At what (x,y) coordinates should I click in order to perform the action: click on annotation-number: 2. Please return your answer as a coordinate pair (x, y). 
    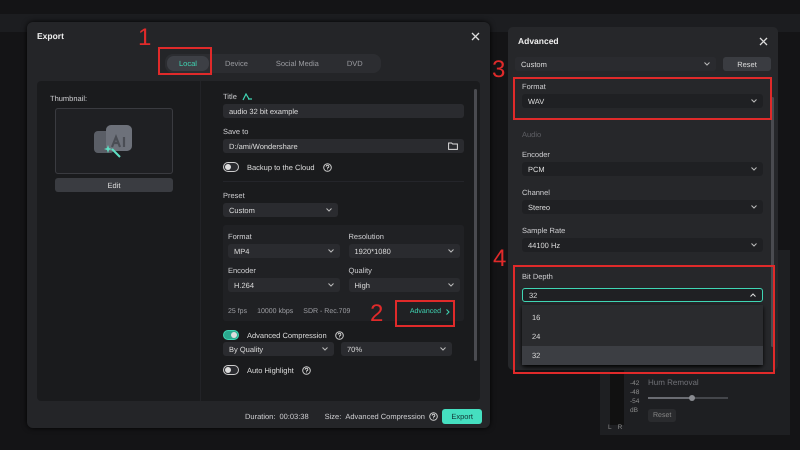
    Looking at the image, I should click on (377, 314).